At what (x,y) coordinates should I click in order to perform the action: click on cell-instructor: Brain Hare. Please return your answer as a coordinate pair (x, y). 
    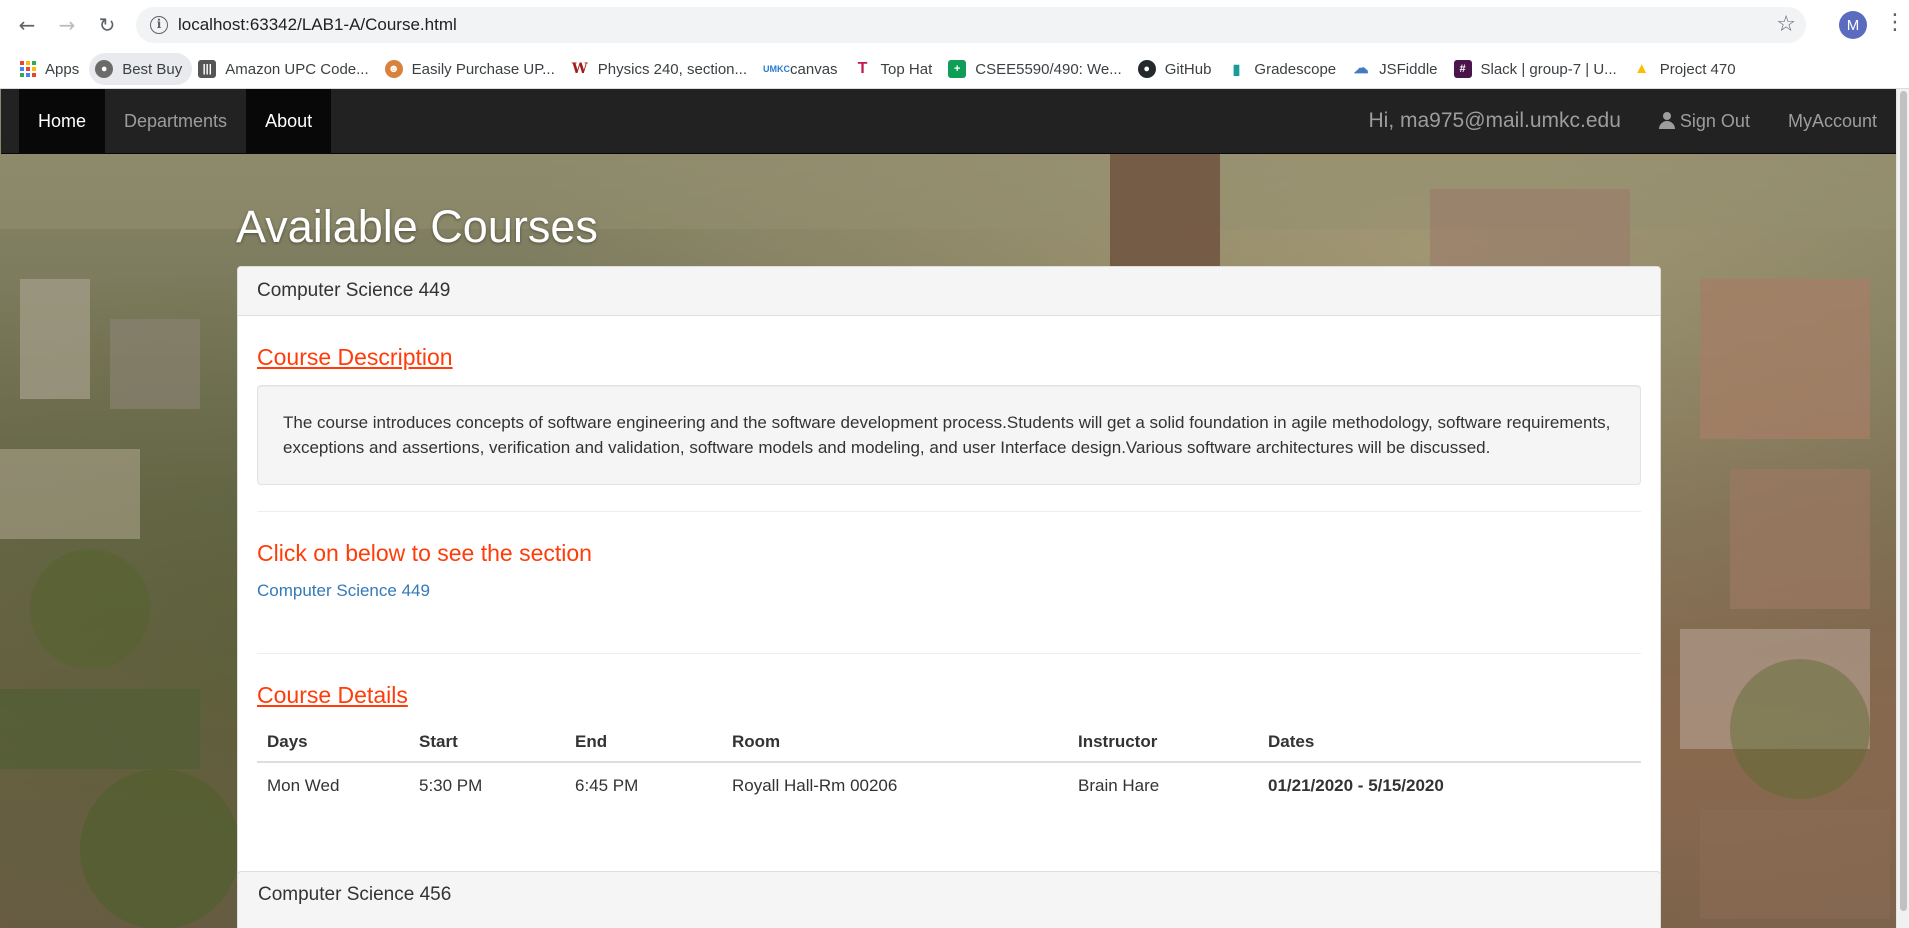
    Looking at the image, I should click on (1163, 785).